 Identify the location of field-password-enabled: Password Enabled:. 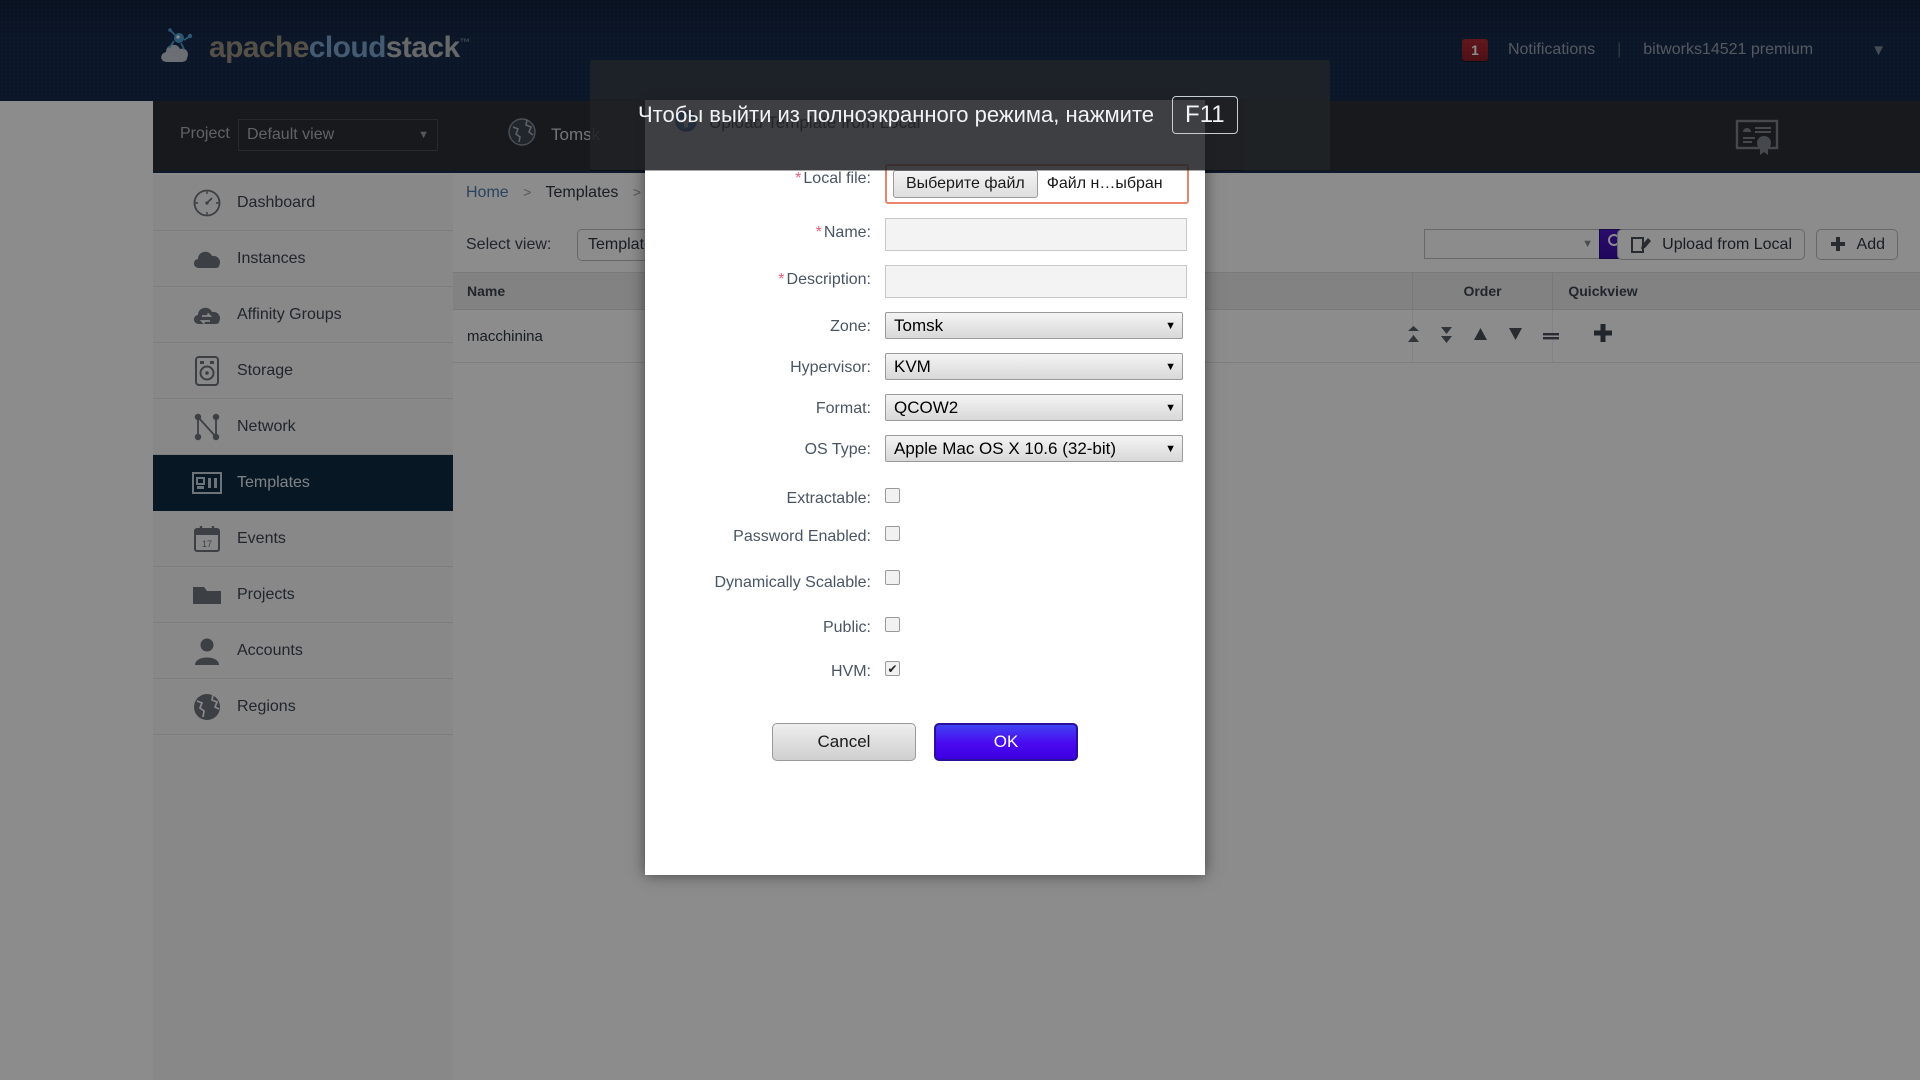
(925, 534).